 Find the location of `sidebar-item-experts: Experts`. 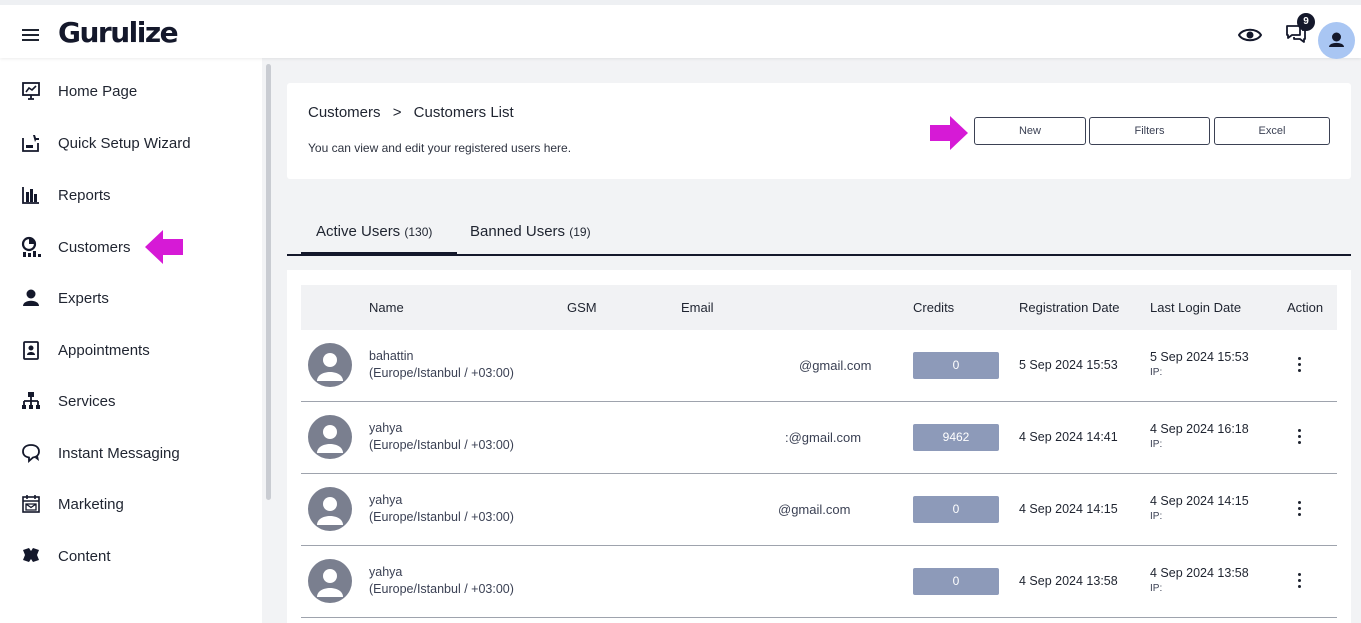

sidebar-item-experts: Experts is located at coordinates (64, 298).